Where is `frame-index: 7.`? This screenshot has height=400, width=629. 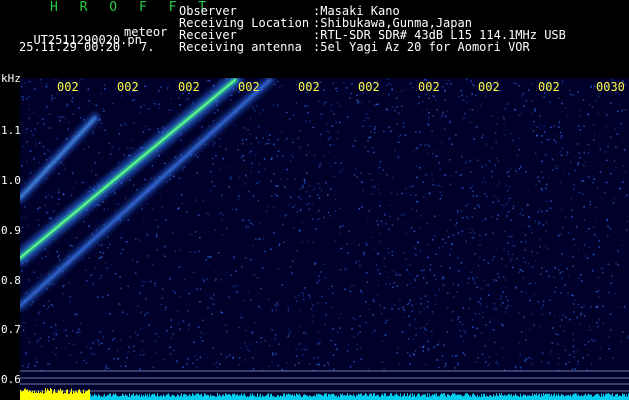 frame-index: 7. is located at coordinates (147, 47).